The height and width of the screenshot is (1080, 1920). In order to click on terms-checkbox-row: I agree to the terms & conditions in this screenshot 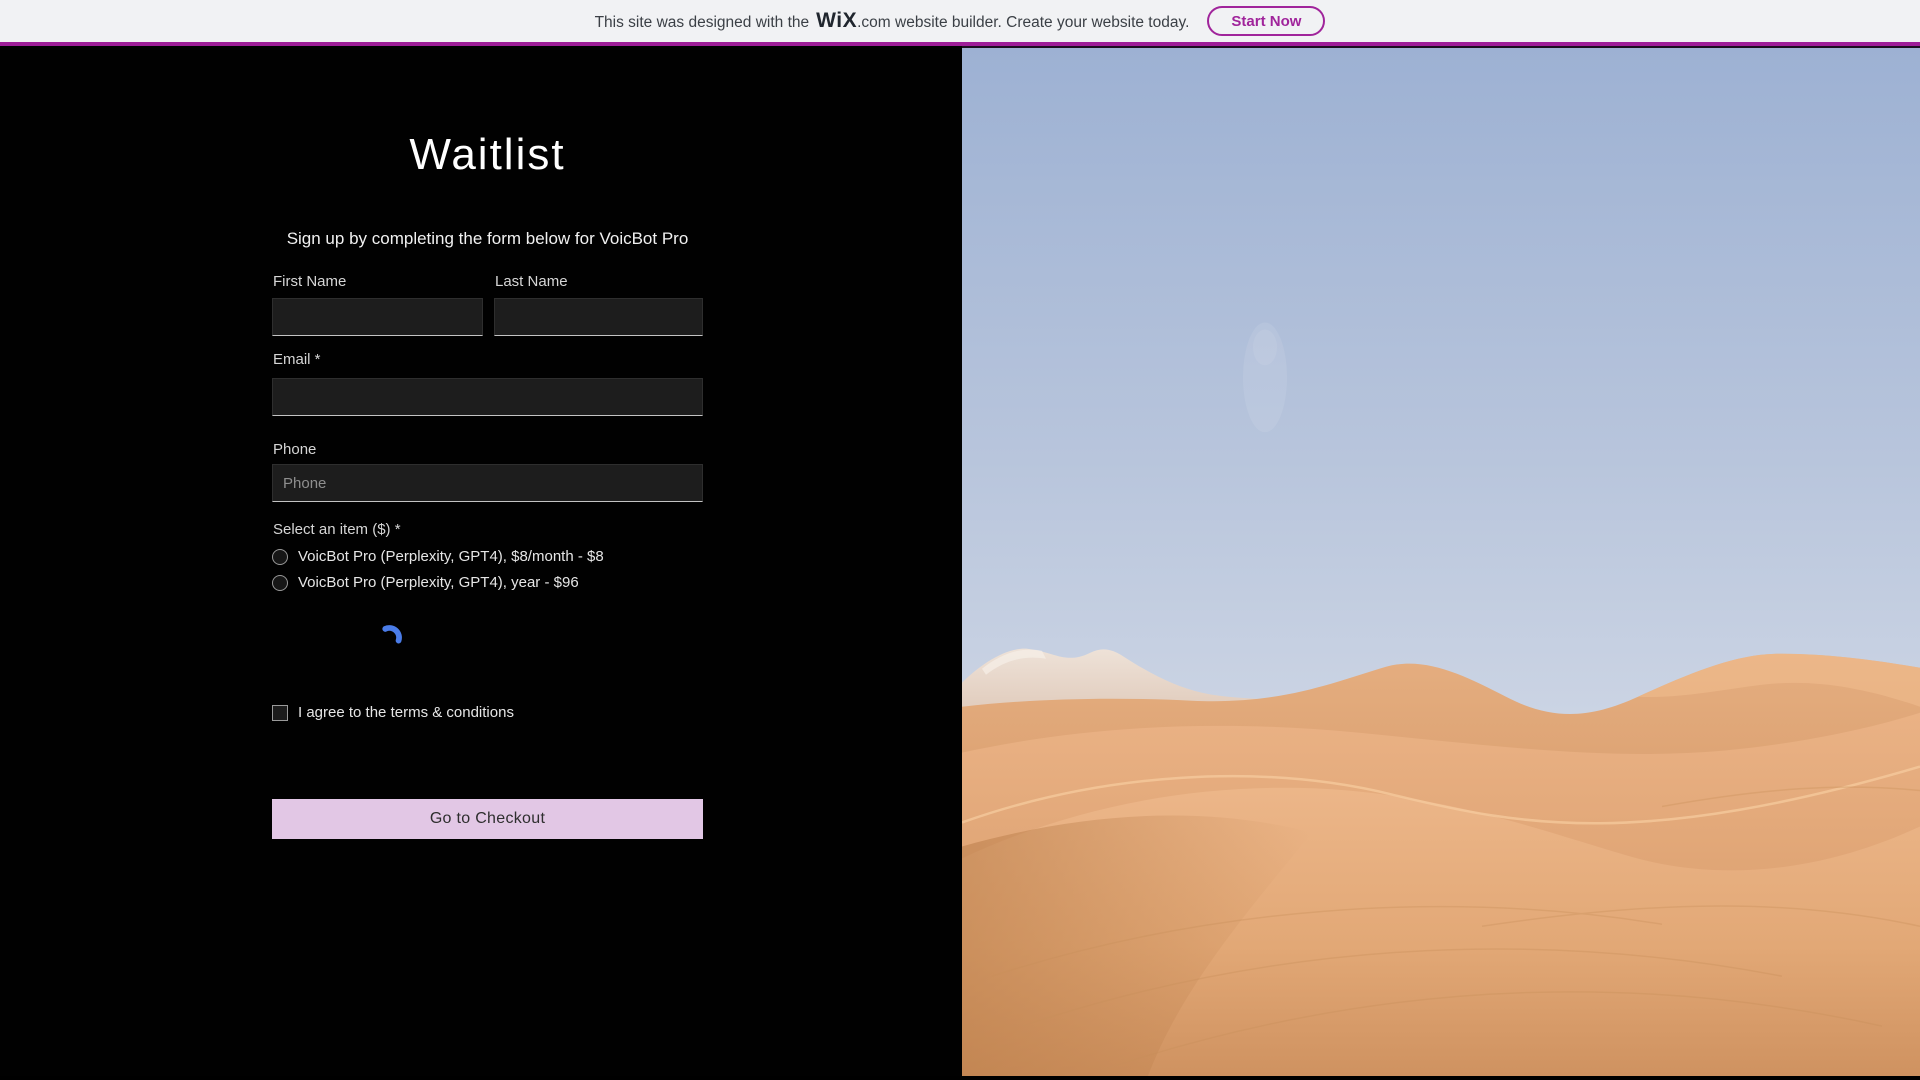, I will do `click(393, 712)`.